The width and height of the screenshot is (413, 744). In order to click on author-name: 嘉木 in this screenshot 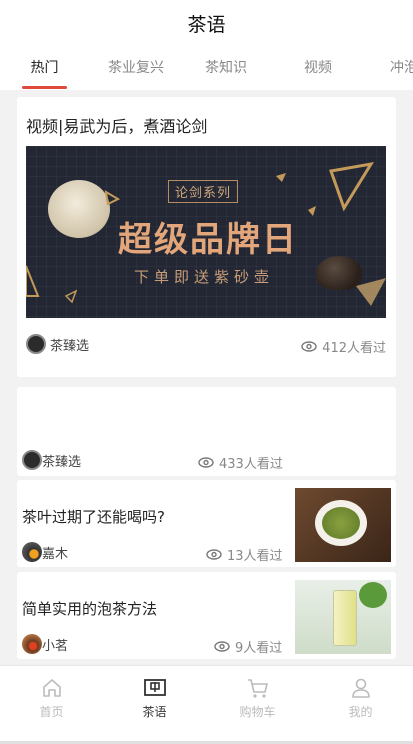, I will do `click(55, 554)`.